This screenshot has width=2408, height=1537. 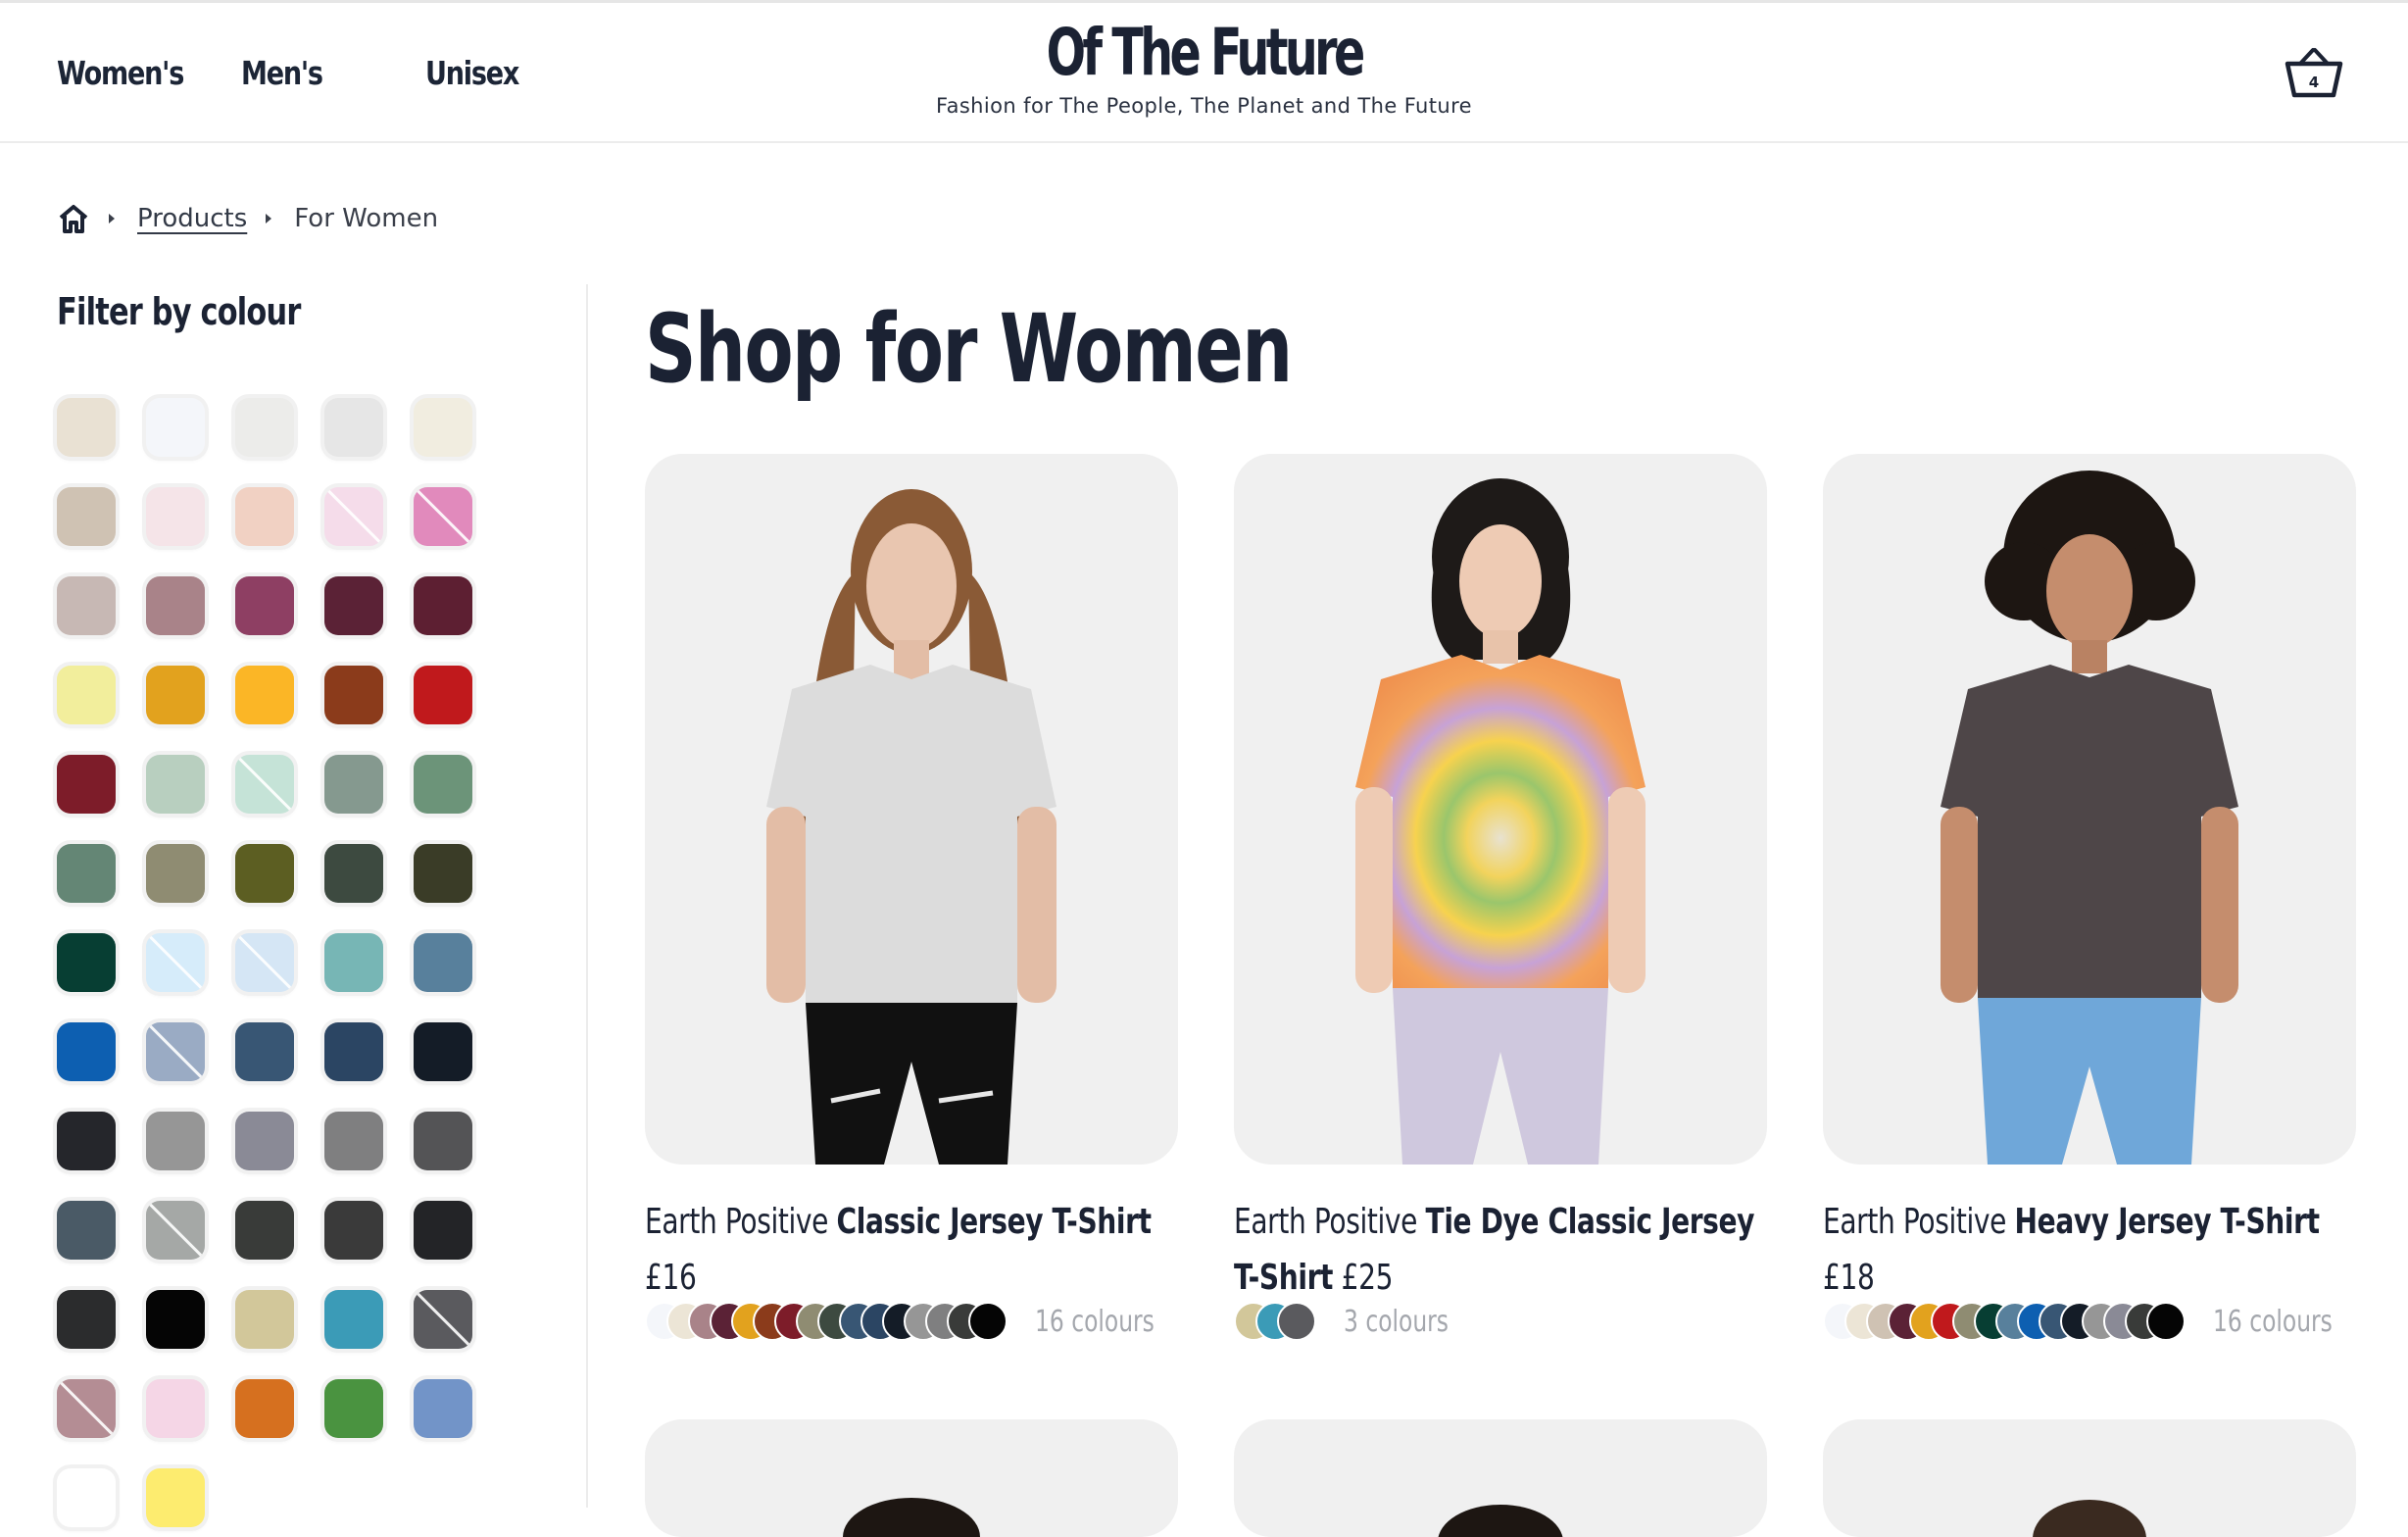 I want to click on product-price: £16, so click(x=671, y=1278).